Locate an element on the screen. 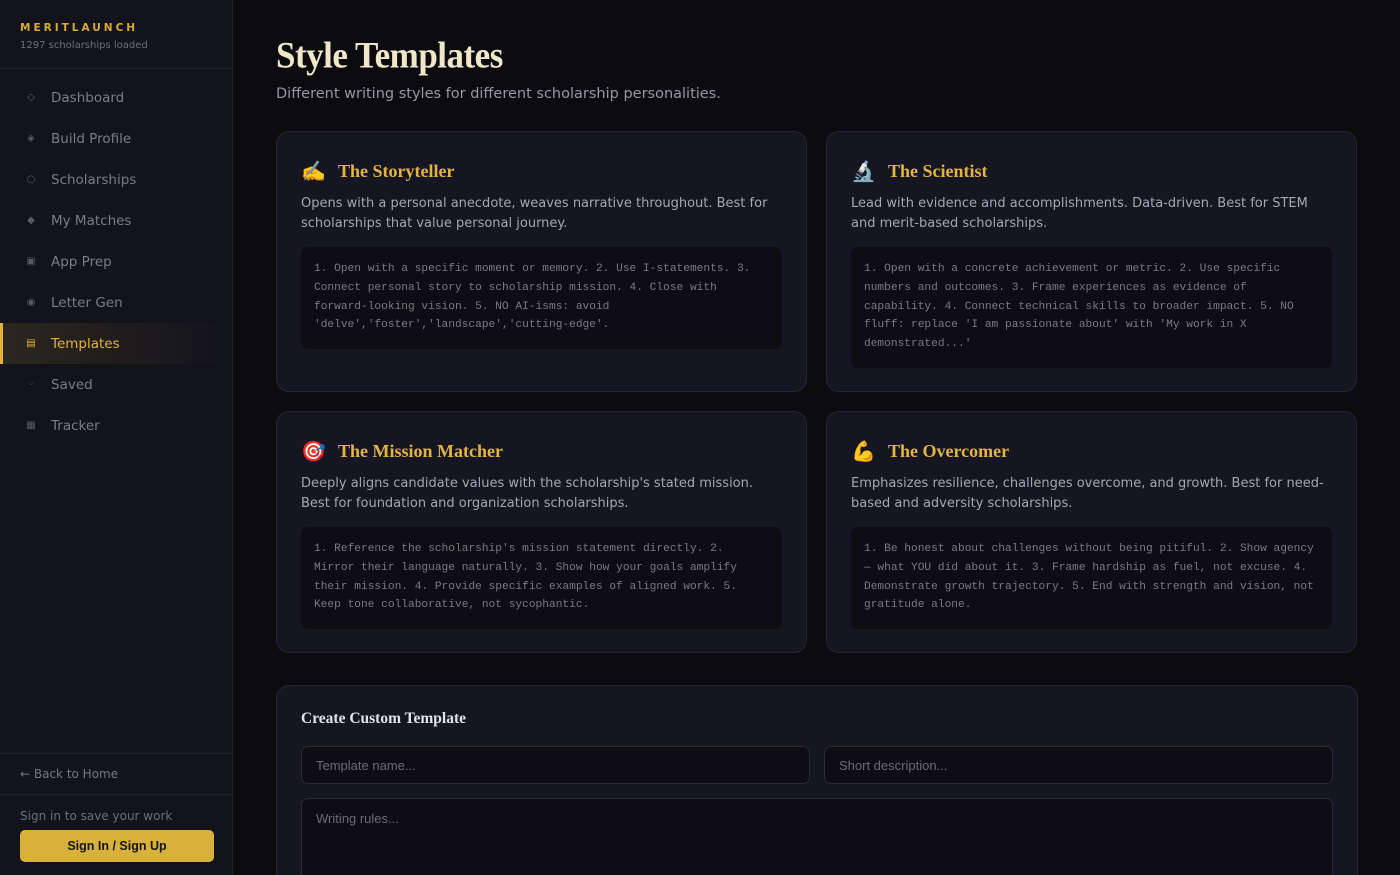 The image size is (1400, 875). custom-template-title: Create Custom Template is located at coordinates (384, 718).